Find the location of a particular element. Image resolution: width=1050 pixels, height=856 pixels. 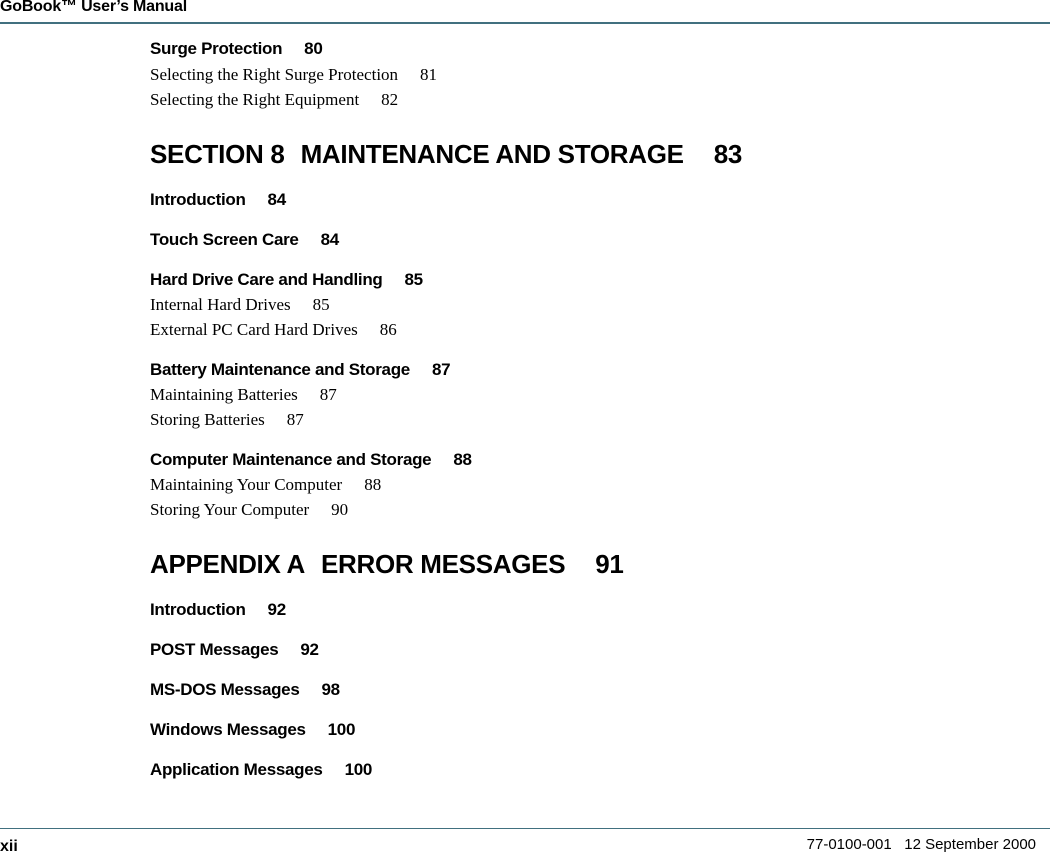

toc-entry-title: Battery Maintenance and Storage is located at coordinates (280, 369).